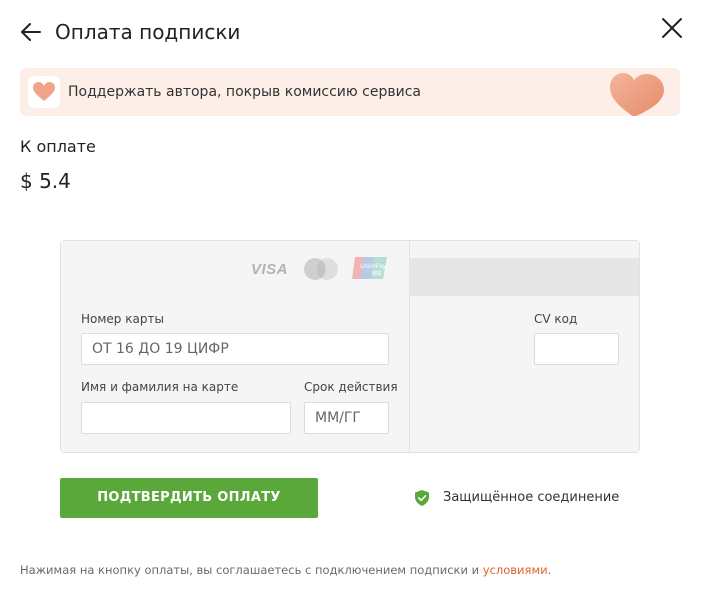 This screenshot has width=701, height=599. I want to click on heart-icon, so click(44, 91).